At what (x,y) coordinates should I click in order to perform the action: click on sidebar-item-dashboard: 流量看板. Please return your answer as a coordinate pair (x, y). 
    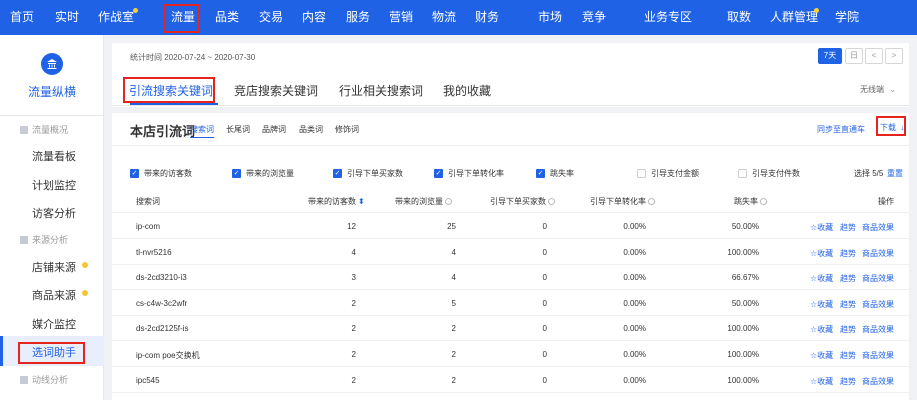
    Looking at the image, I should click on (54, 156).